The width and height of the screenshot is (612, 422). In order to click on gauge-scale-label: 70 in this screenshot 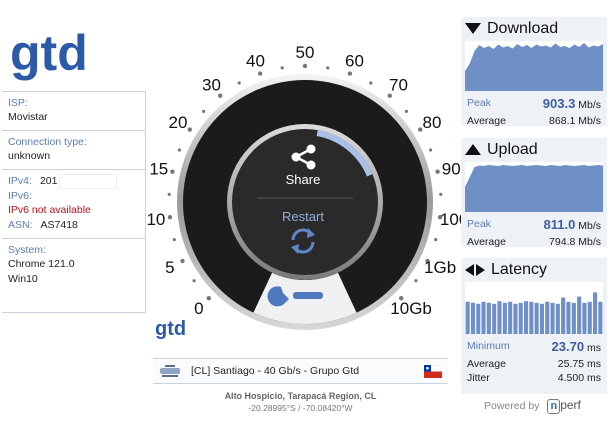, I will do `click(398, 85)`.